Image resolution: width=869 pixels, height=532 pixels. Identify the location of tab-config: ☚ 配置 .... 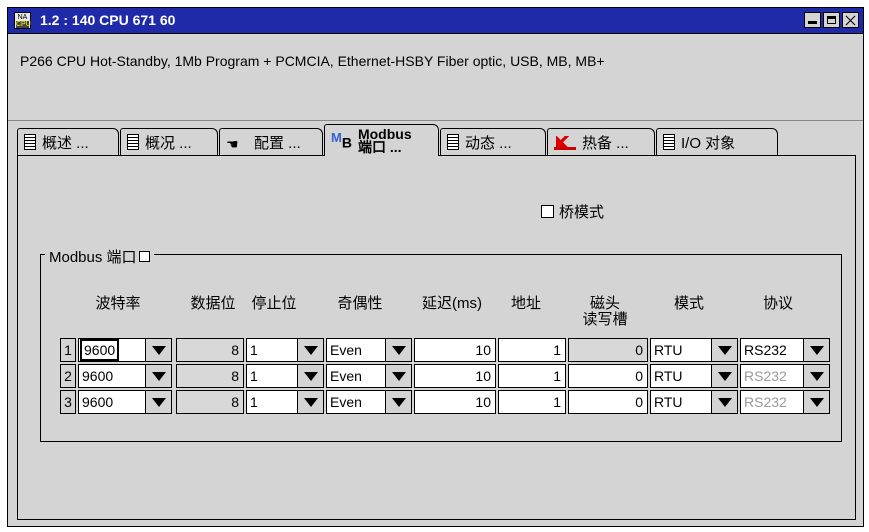
(271, 141).